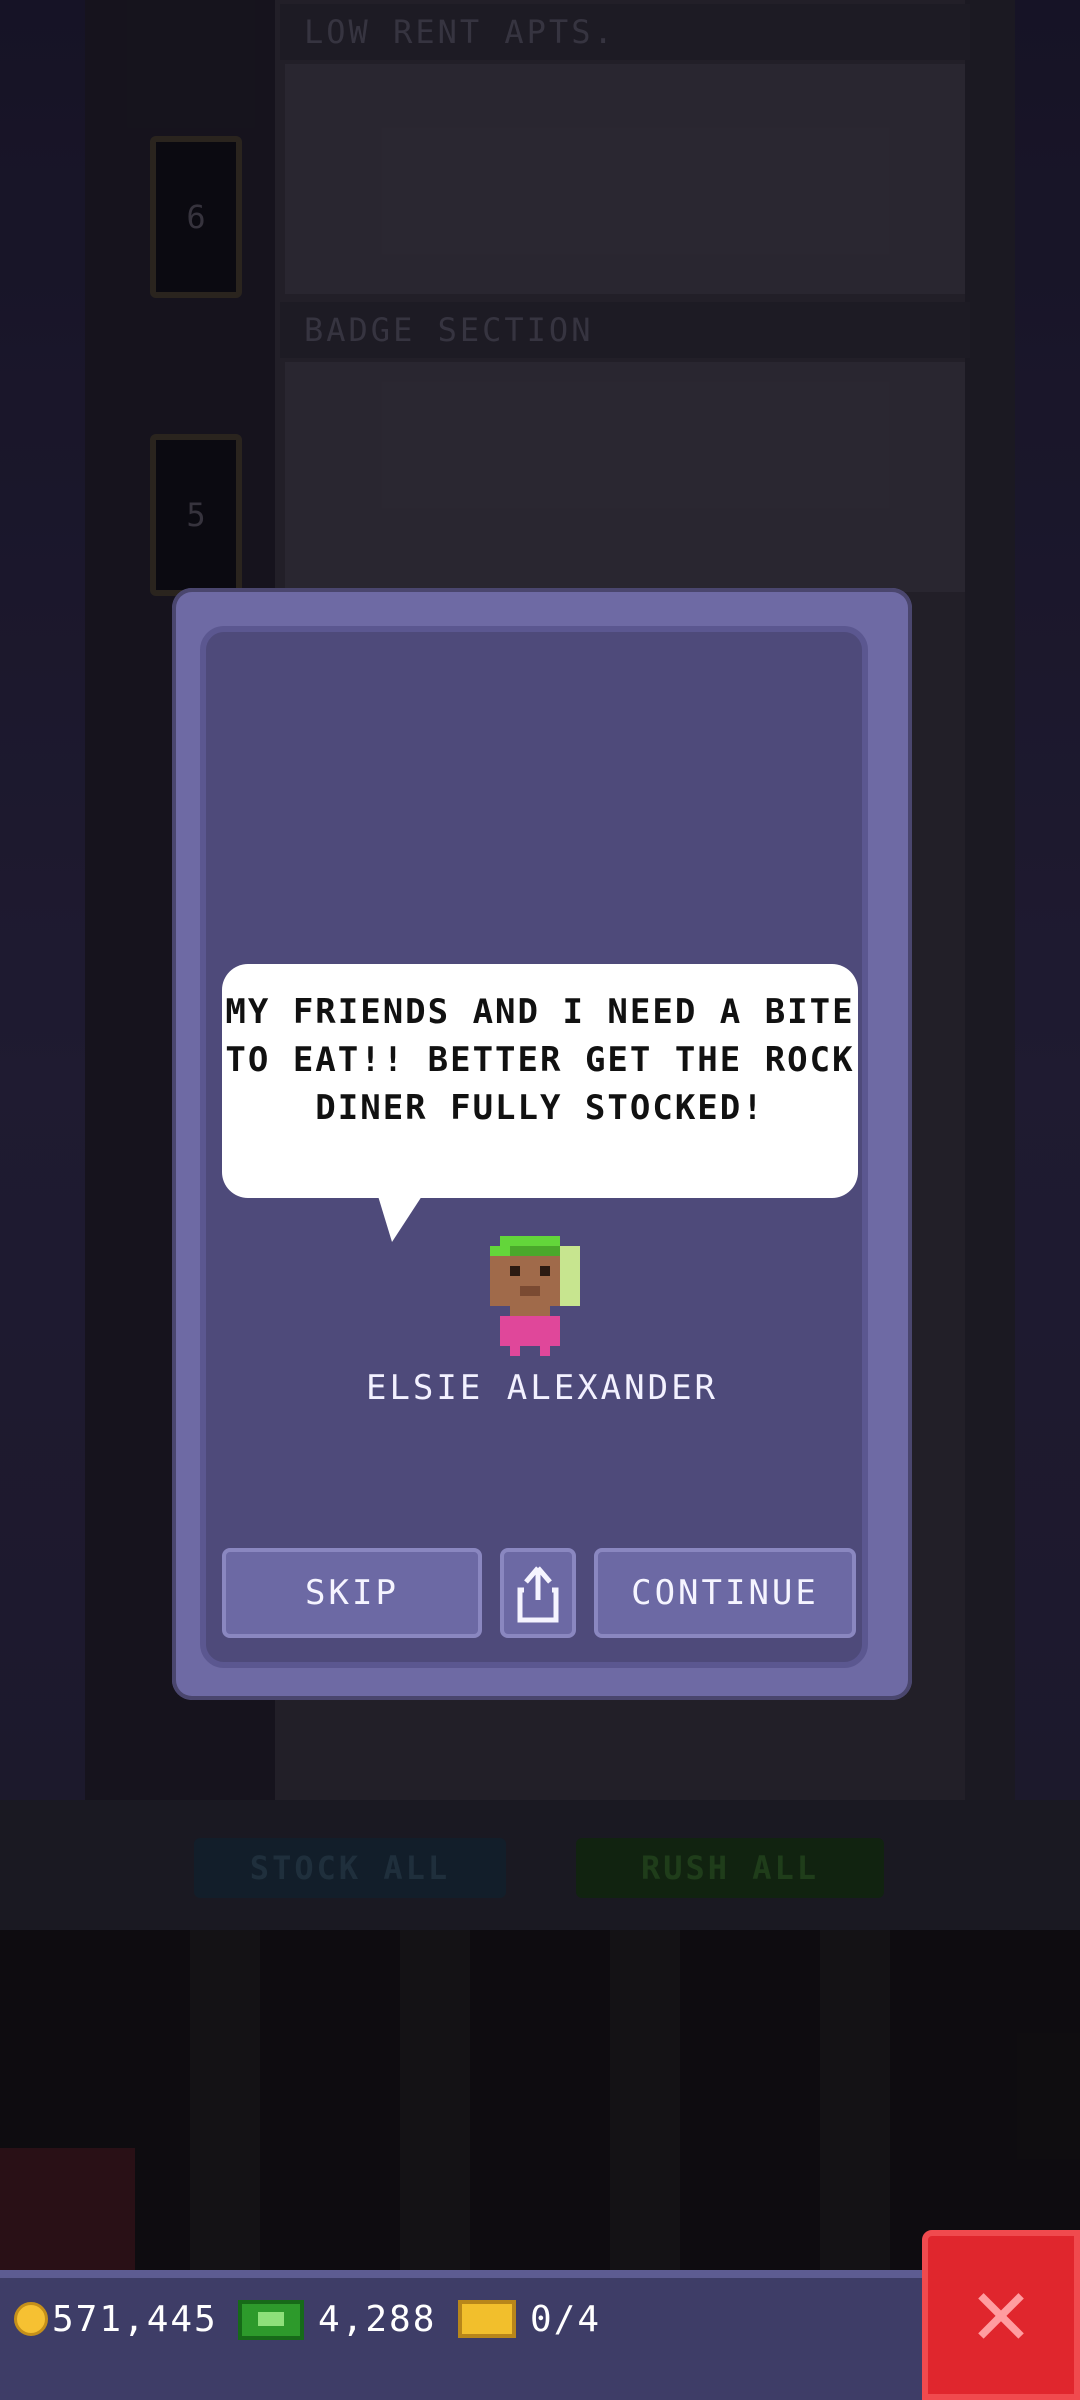  Describe the element at coordinates (400, 1219) in the screenshot. I see `speech-bubble-tail` at that location.